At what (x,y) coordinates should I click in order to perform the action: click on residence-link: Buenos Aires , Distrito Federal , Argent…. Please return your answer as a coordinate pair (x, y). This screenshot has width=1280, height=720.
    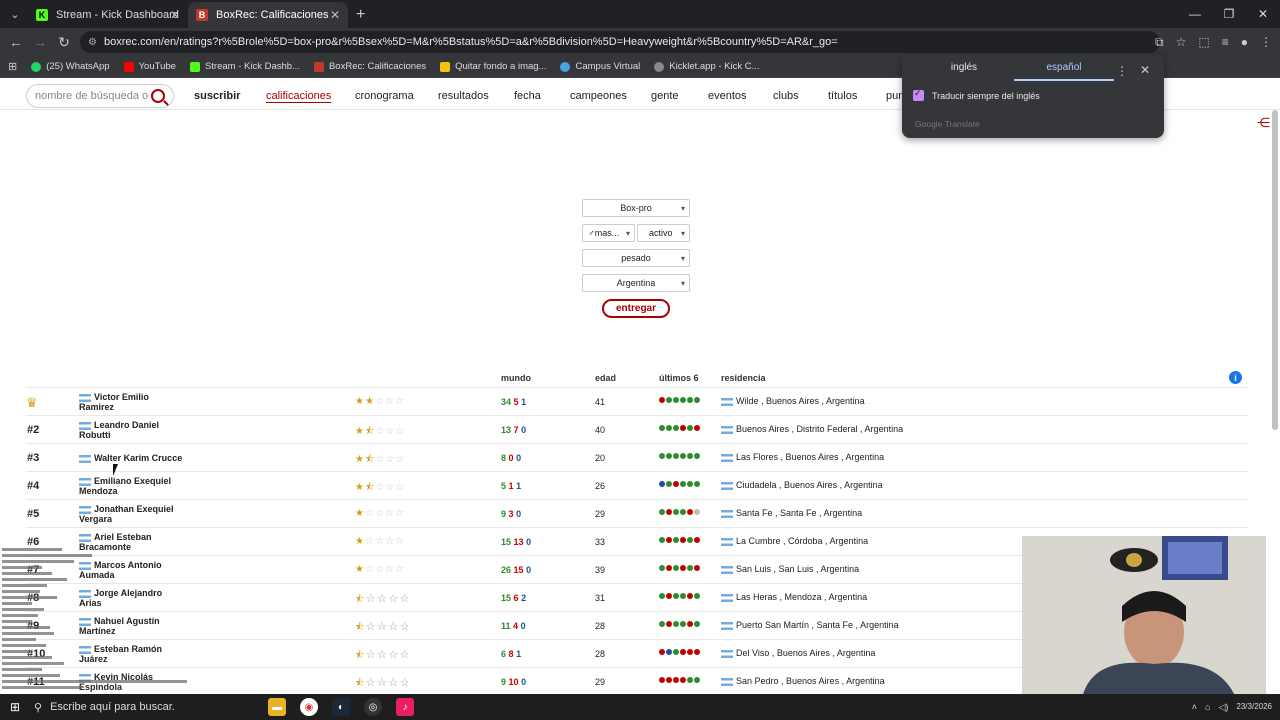
    Looking at the image, I should click on (812, 429).